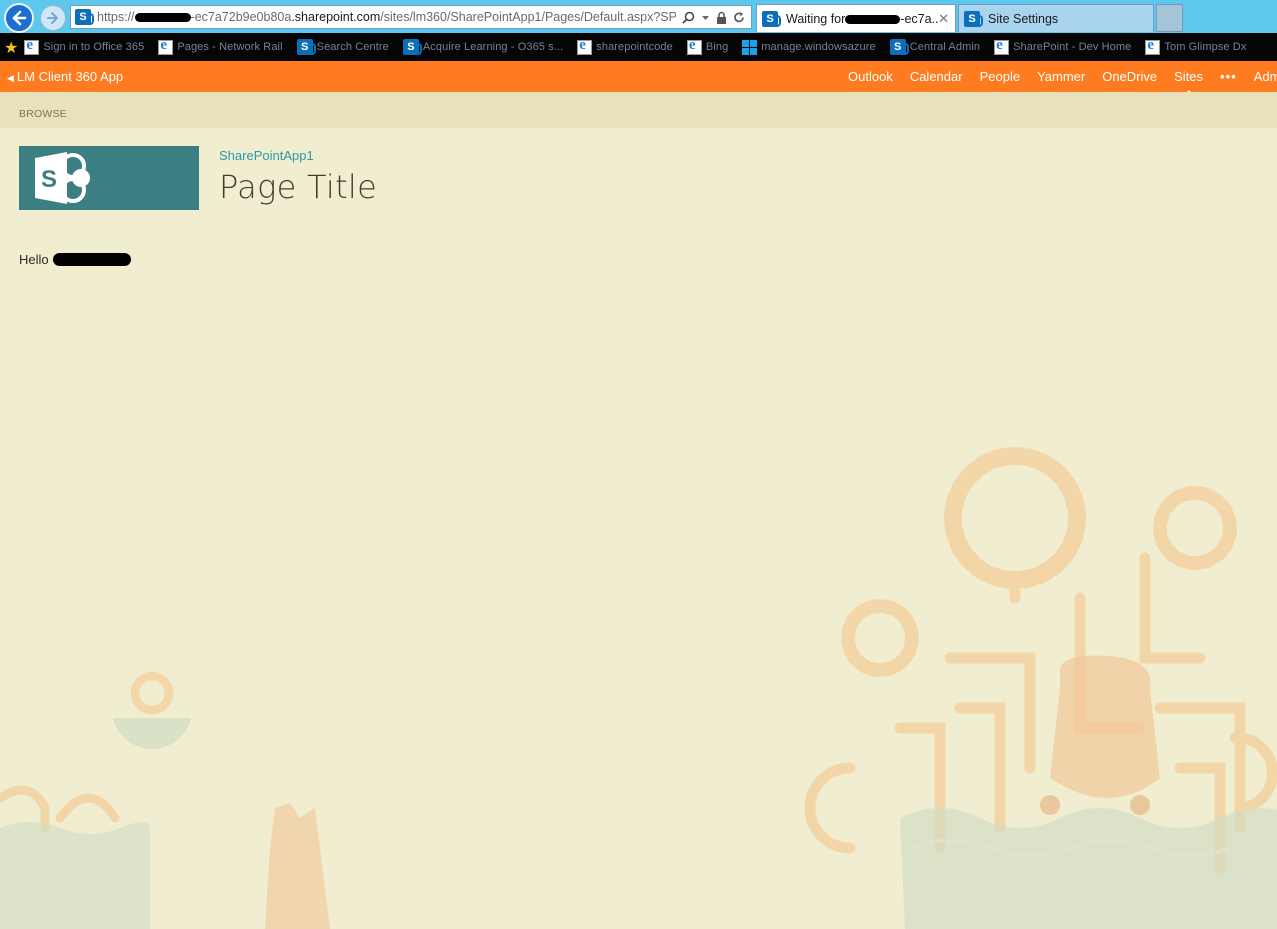  What do you see at coordinates (945, 47) in the screenshot?
I see `favorite-label: Central Admin` at bounding box center [945, 47].